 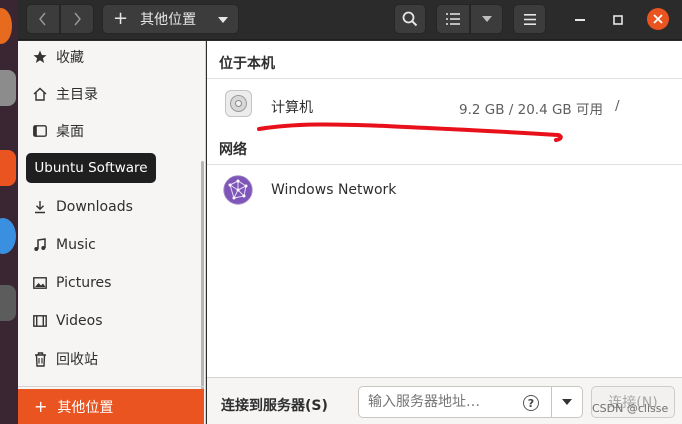 What do you see at coordinates (40, 207) in the screenshot?
I see `download-icon` at bounding box center [40, 207].